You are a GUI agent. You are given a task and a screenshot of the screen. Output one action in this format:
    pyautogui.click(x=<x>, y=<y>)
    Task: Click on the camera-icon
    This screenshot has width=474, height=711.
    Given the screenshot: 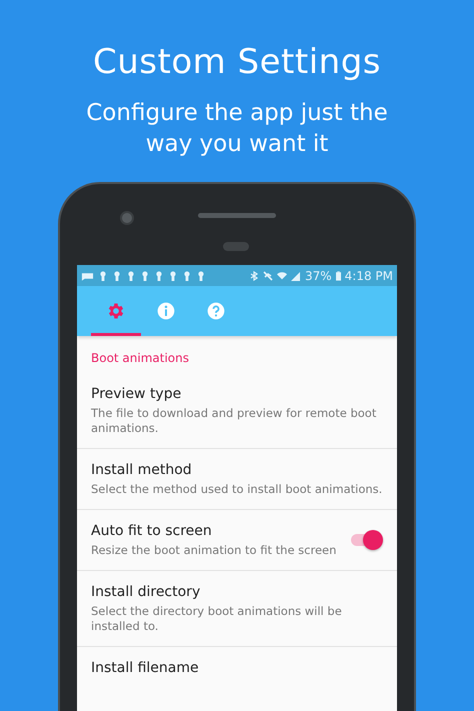 What is the action you would take?
    pyautogui.click(x=127, y=218)
    